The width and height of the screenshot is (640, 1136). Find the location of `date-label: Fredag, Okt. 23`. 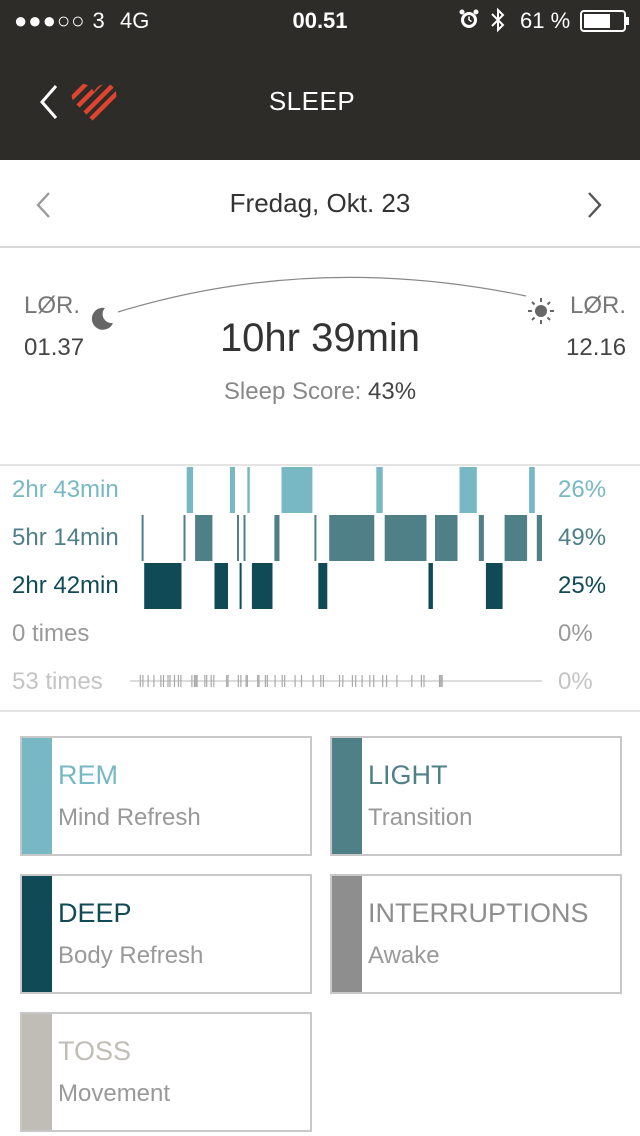

date-label: Fredag, Okt. 23 is located at coordinates (320, 203).